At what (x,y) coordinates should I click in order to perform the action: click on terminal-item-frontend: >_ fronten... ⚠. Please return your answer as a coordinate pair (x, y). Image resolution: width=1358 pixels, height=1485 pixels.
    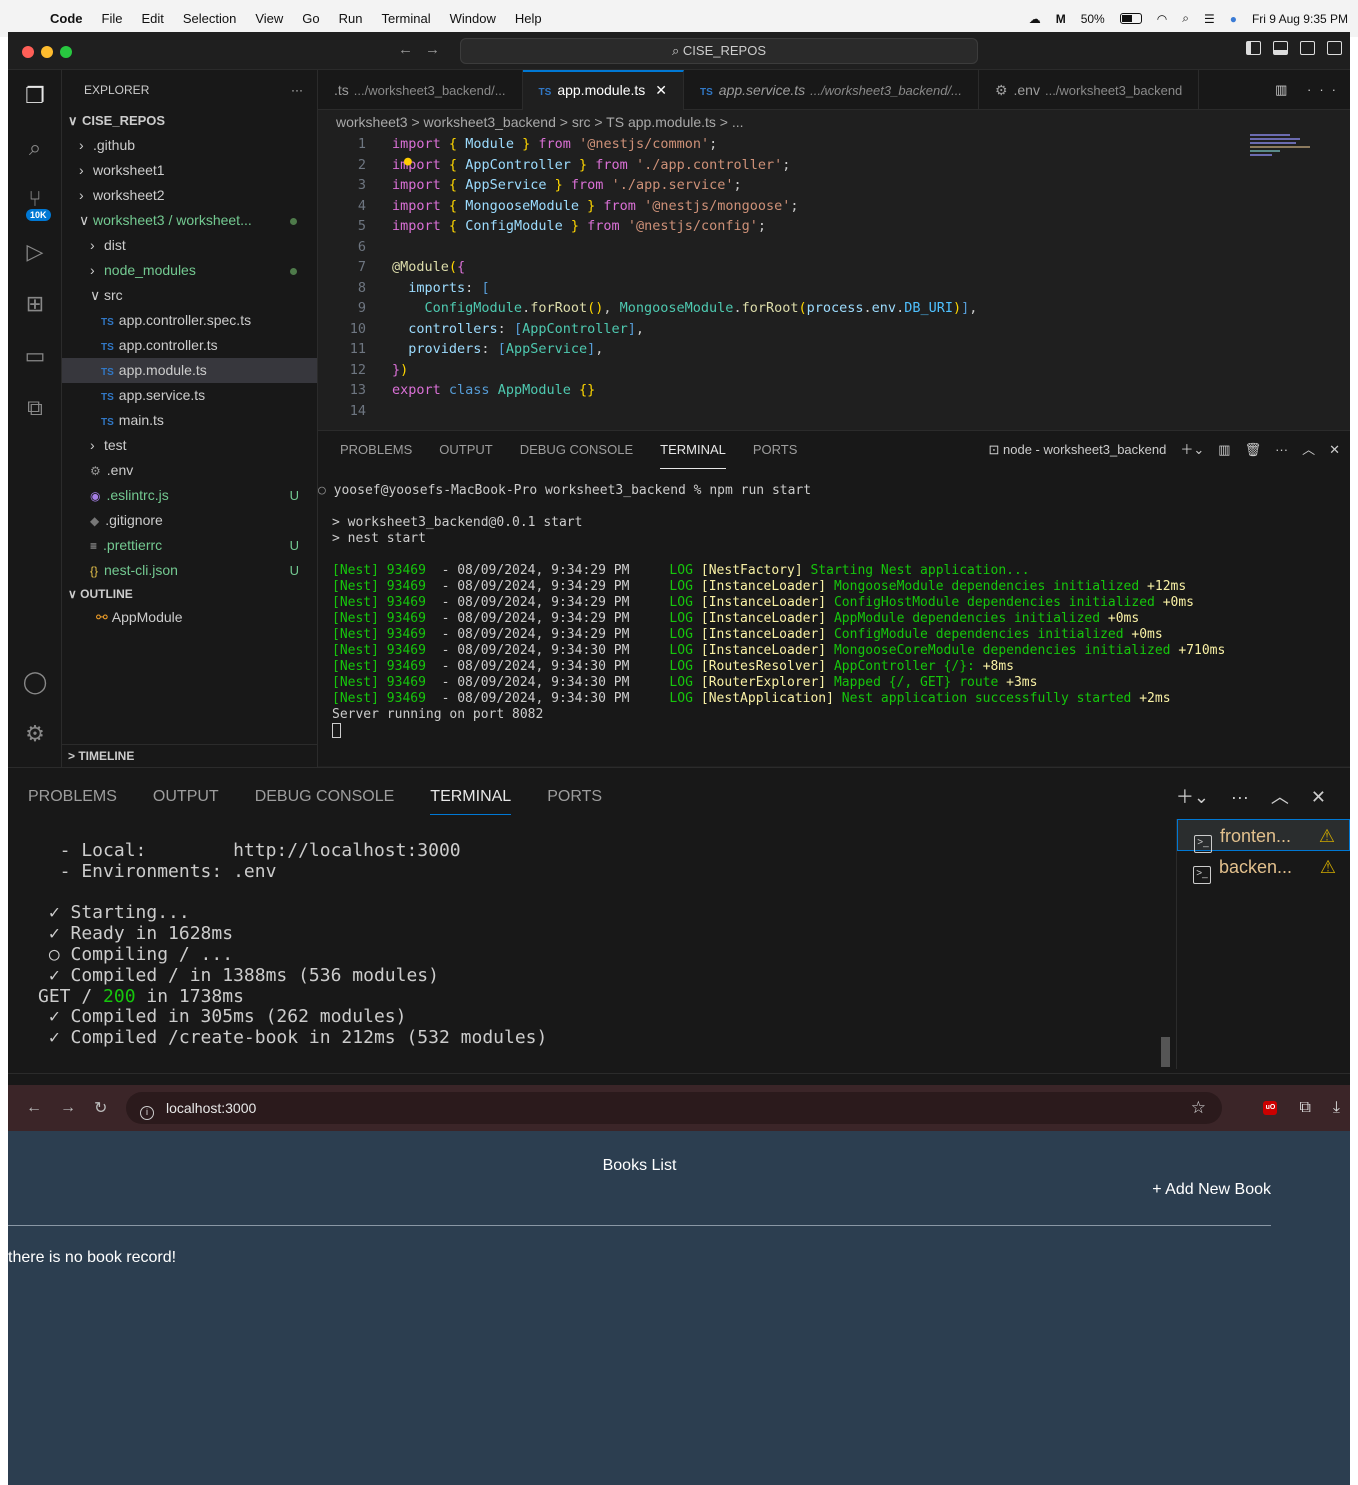
    Looking at the image, I should click on (1263, 836).